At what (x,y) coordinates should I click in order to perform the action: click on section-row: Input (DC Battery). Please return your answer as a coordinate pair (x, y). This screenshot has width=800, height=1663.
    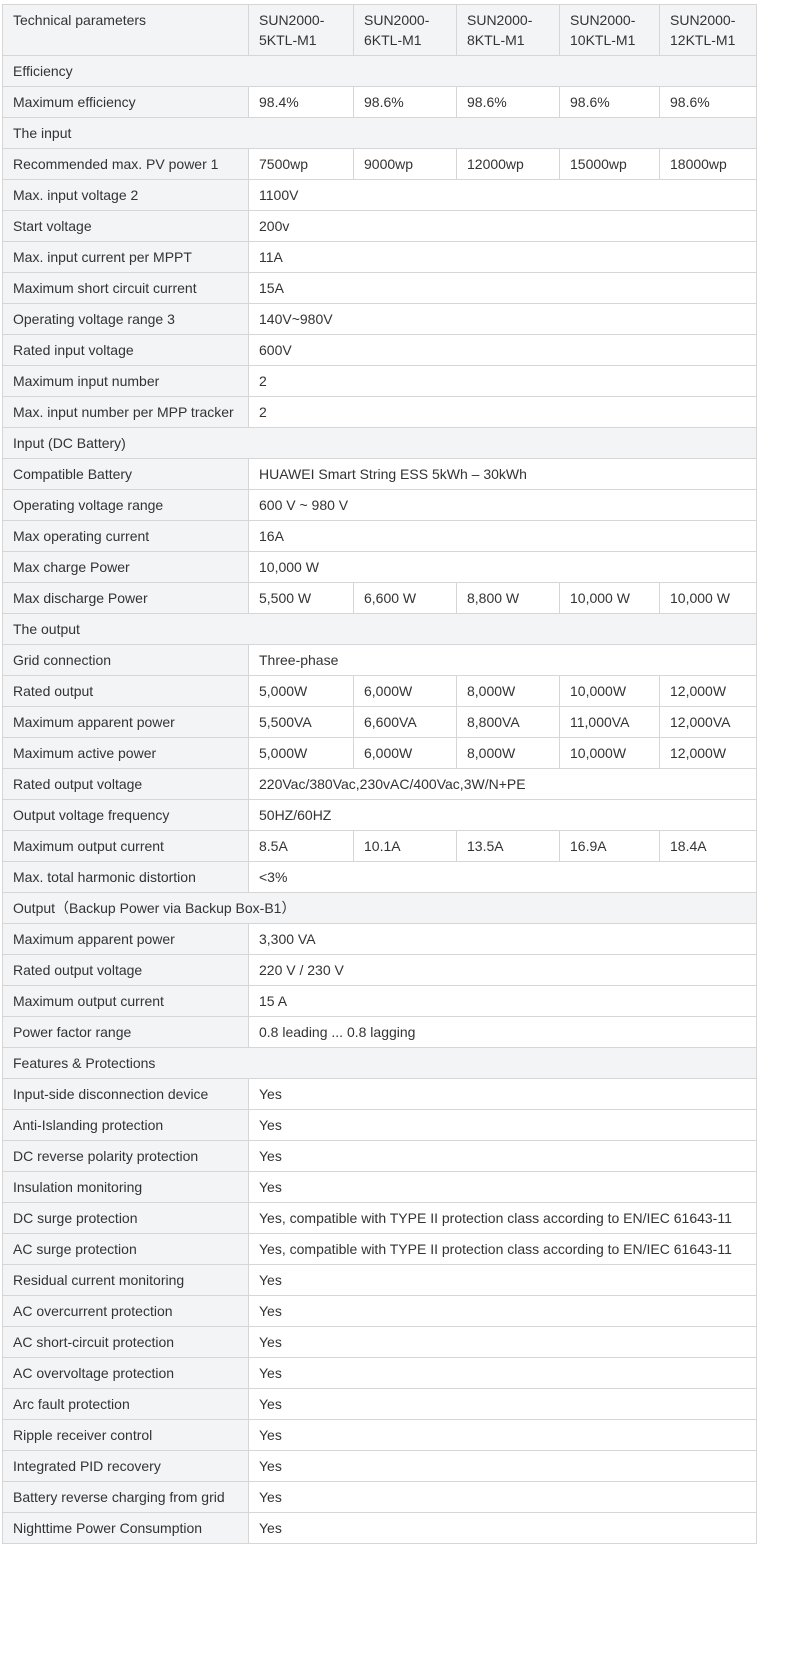
    Looking at the image, I should click on (379, 443).